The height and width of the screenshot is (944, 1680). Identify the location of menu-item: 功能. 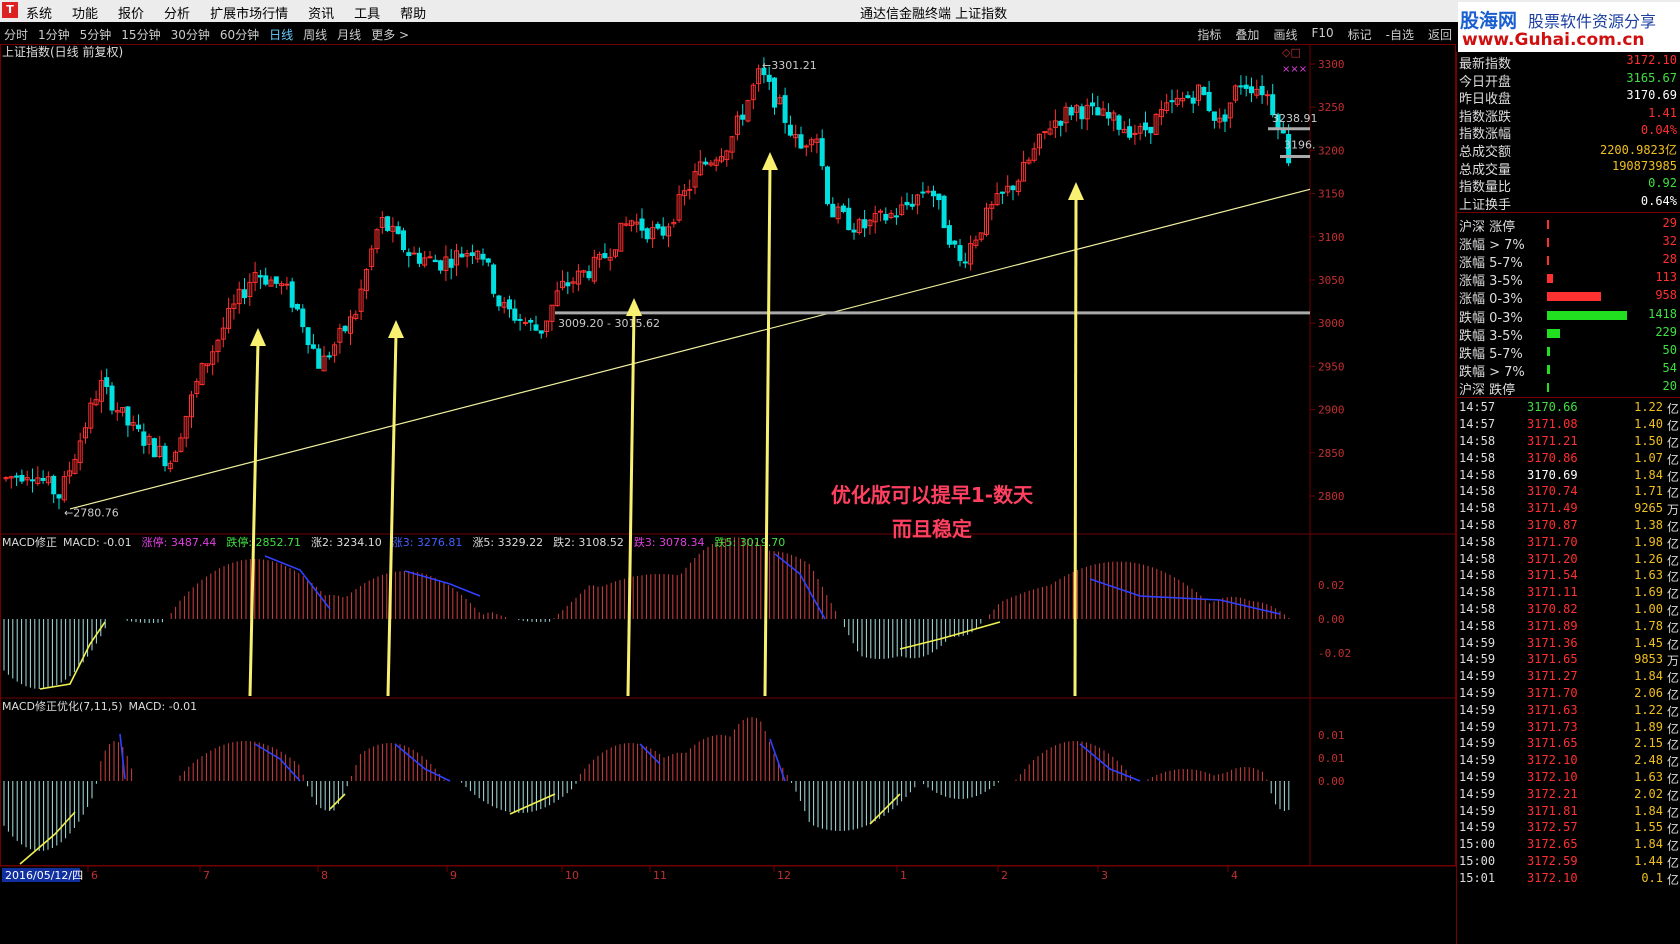
(85, 12).